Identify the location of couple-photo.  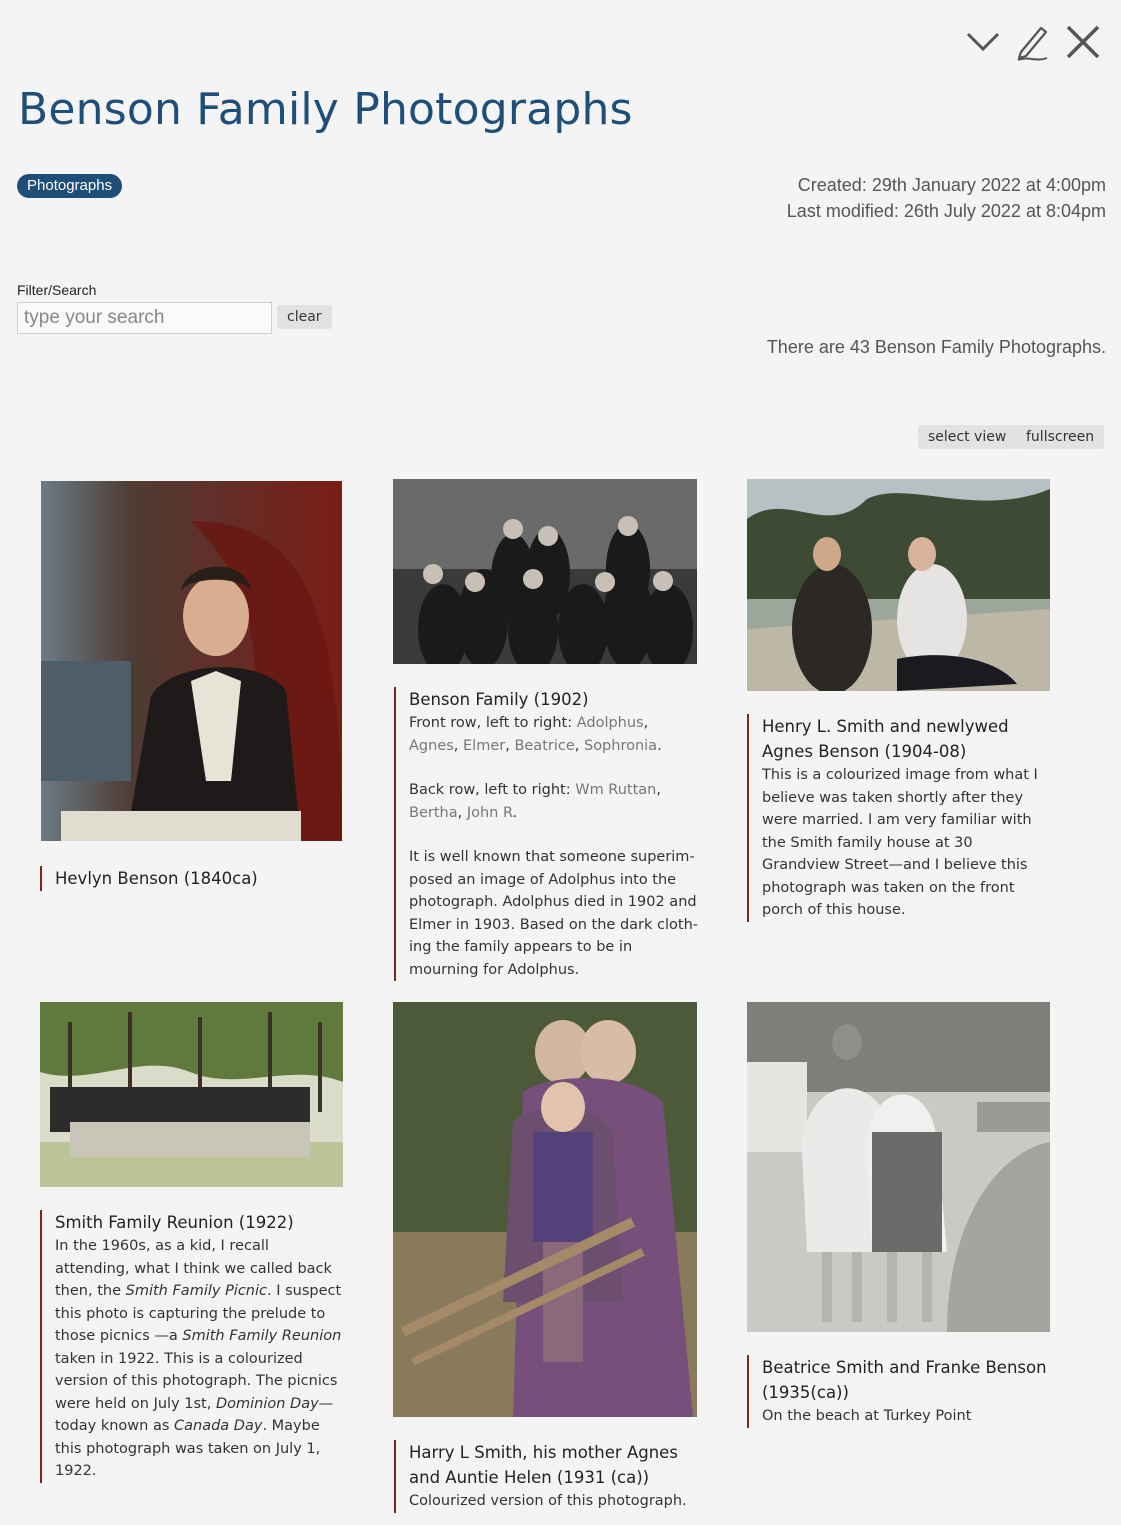
(898, 585).